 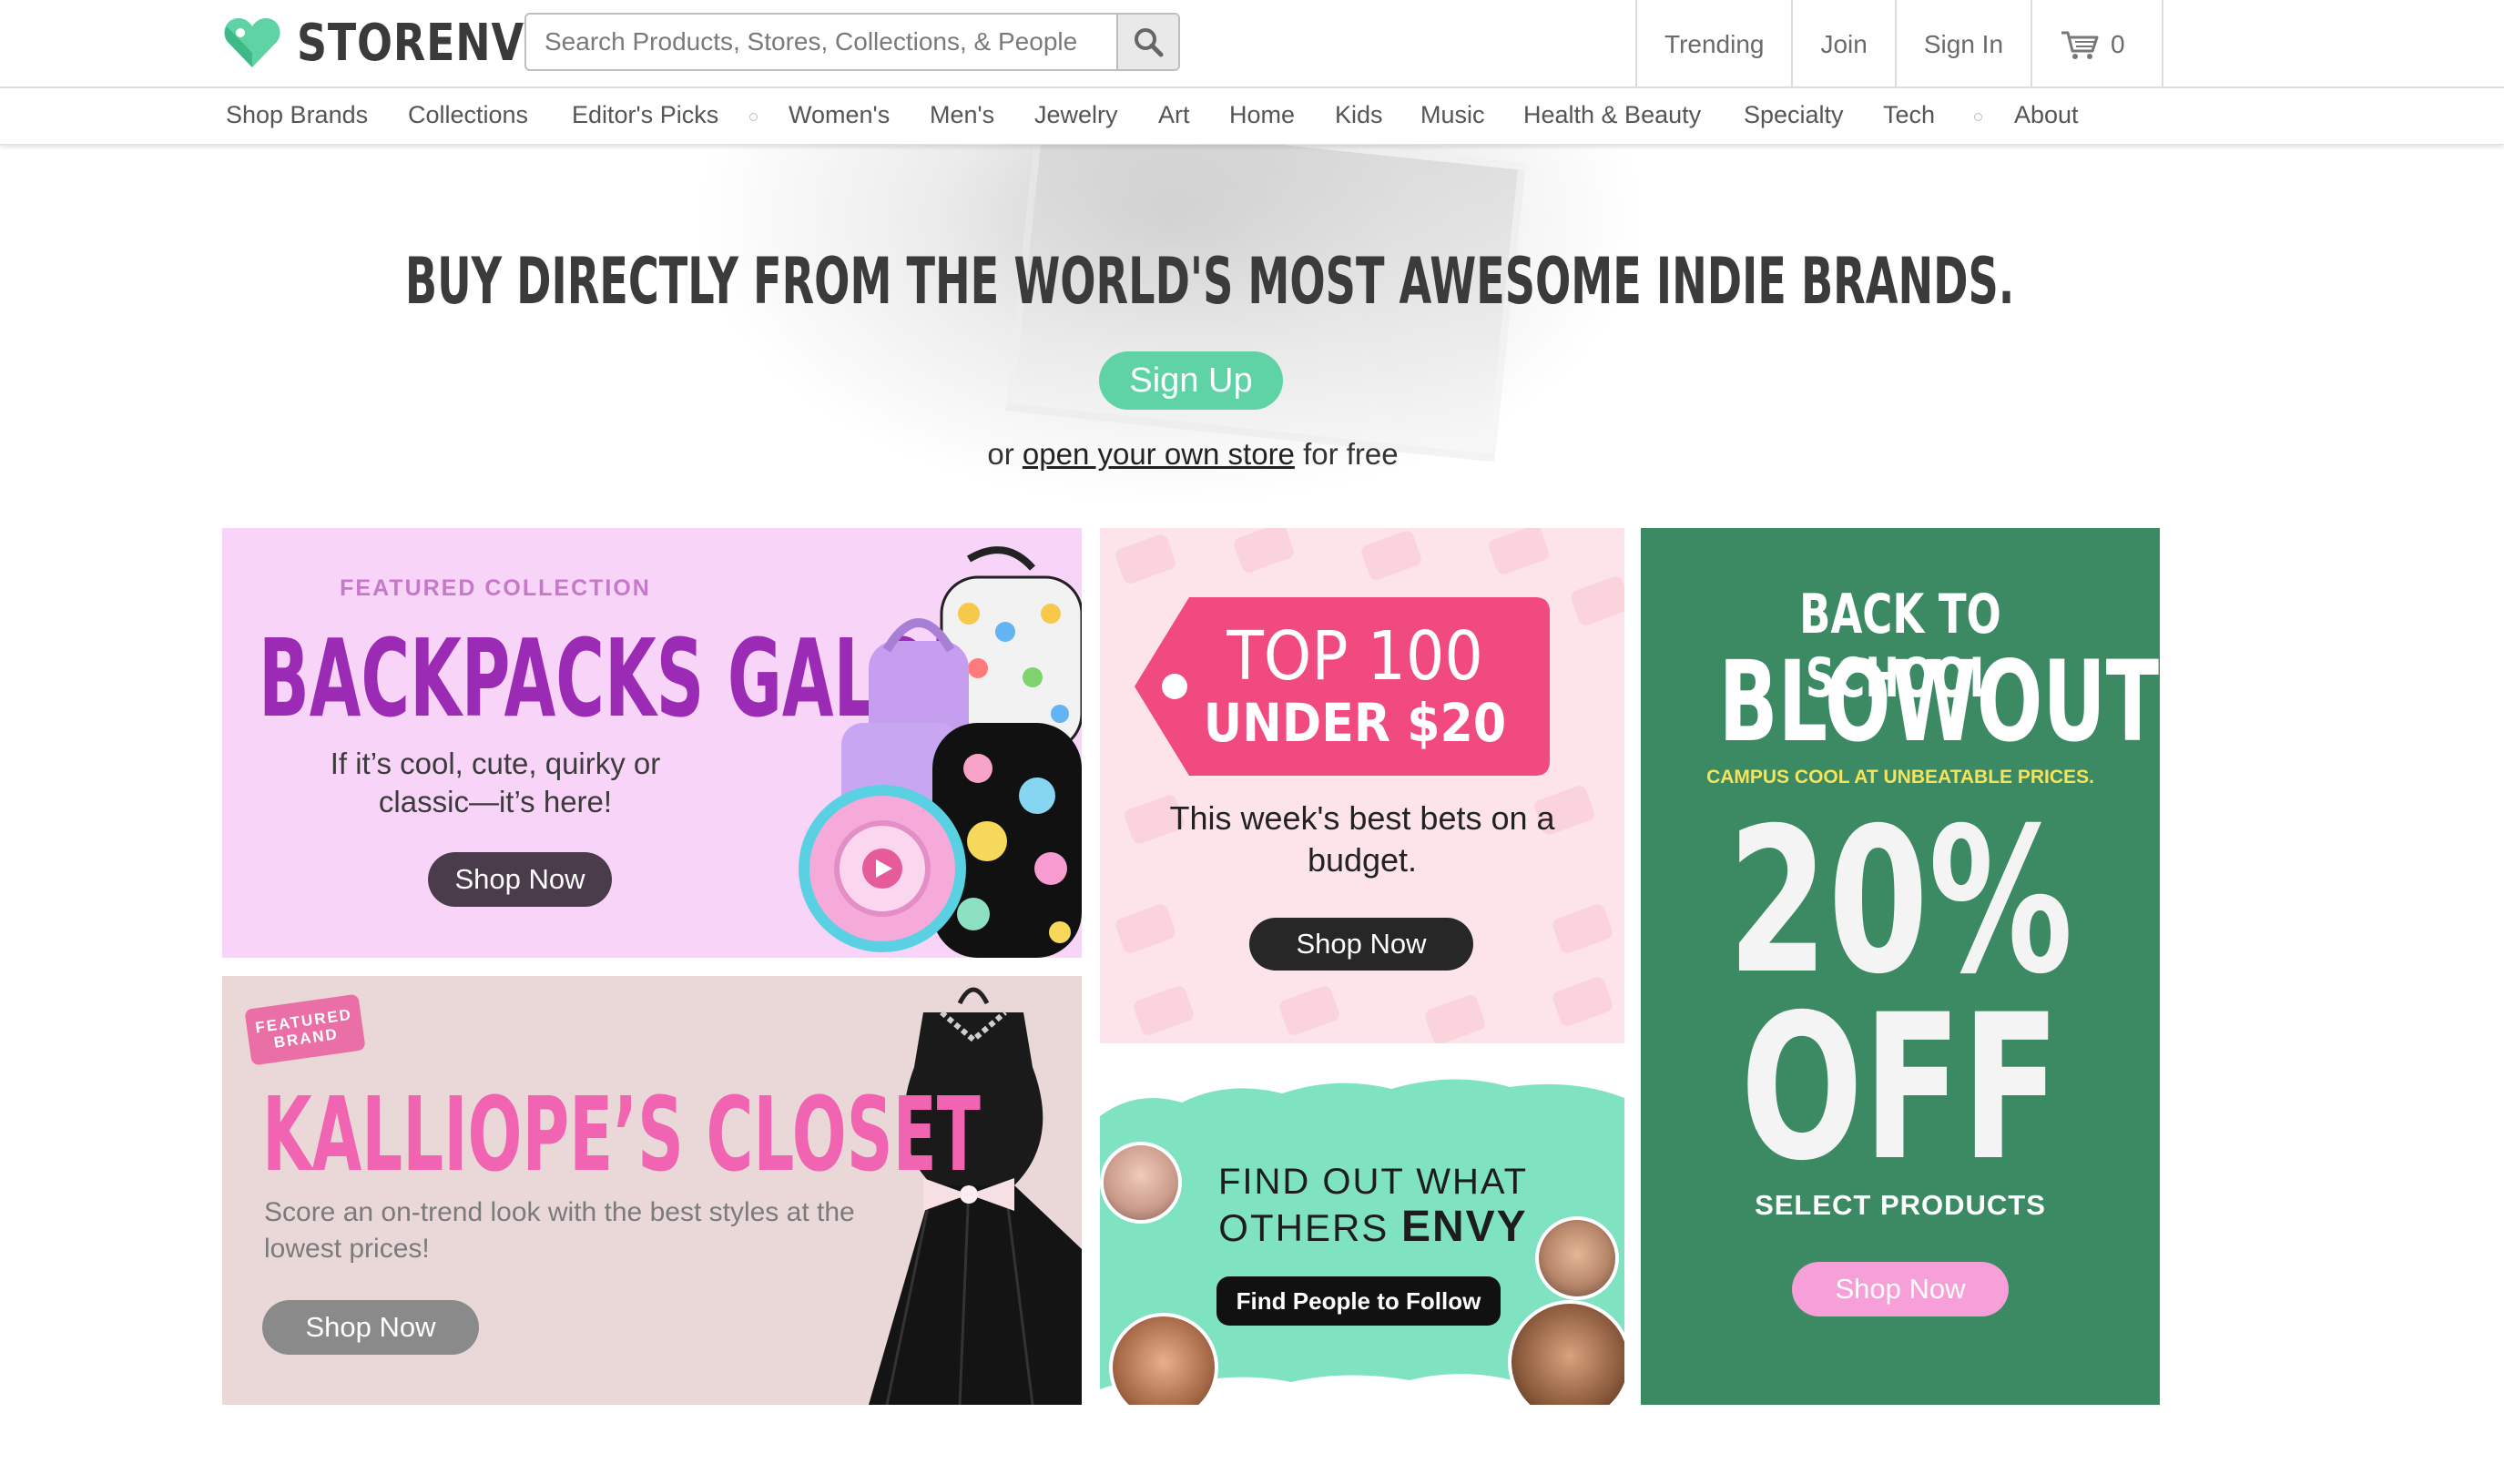 I want to click on cart-icon, so click(x=2080, y=45).